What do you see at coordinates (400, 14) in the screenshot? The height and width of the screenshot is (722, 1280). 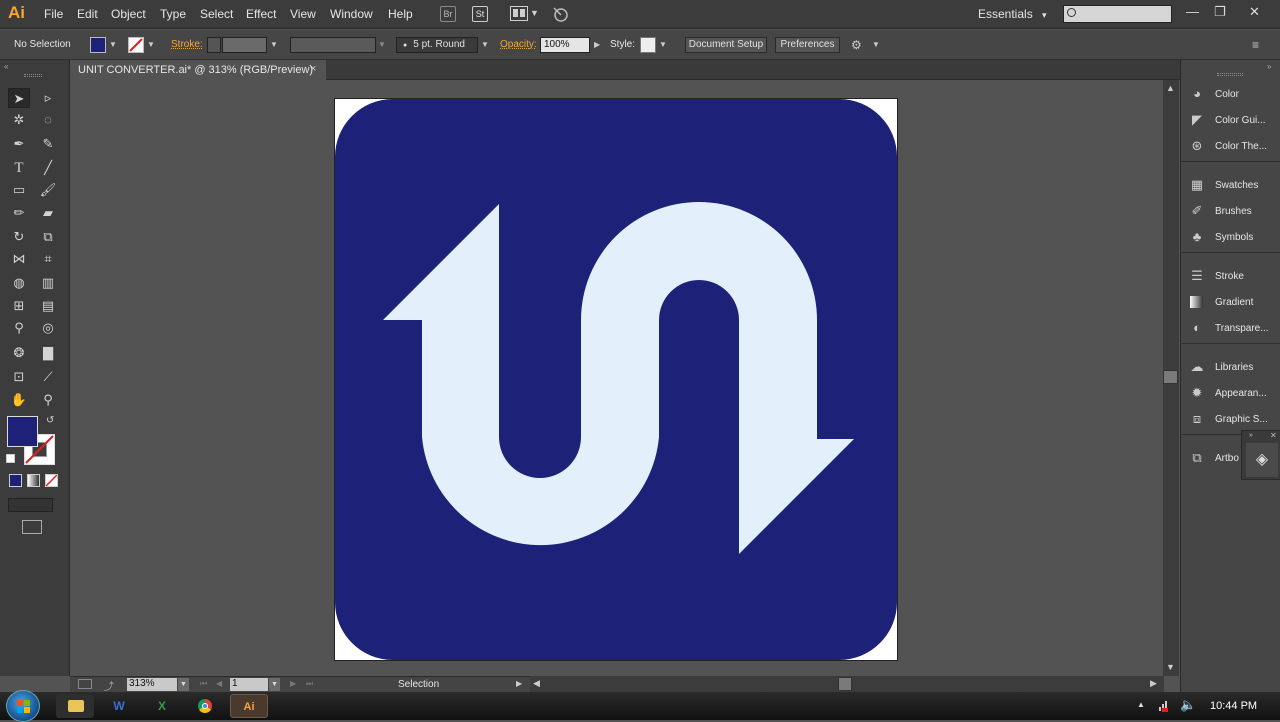 I see `menu-help: Help` at bounding box center [400, 14].